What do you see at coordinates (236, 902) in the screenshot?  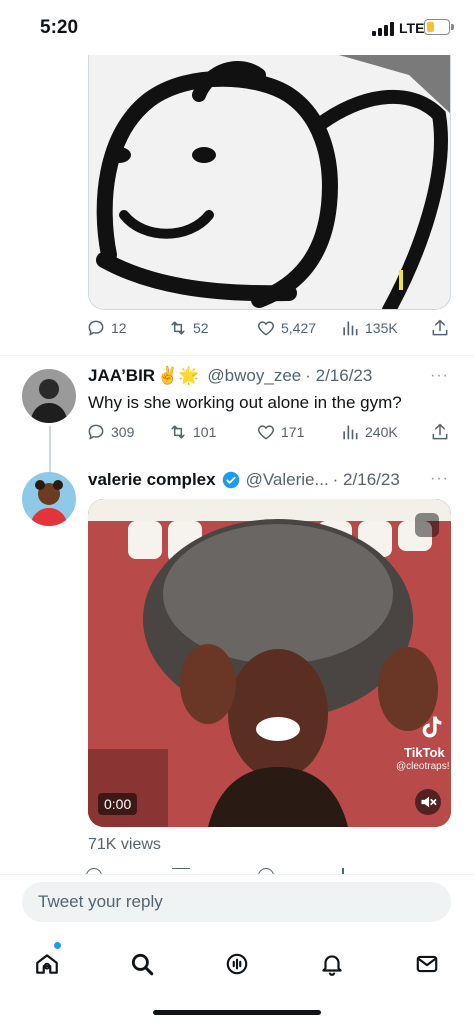 I see `tweet-reply-input` at bounding box center [236, 902].